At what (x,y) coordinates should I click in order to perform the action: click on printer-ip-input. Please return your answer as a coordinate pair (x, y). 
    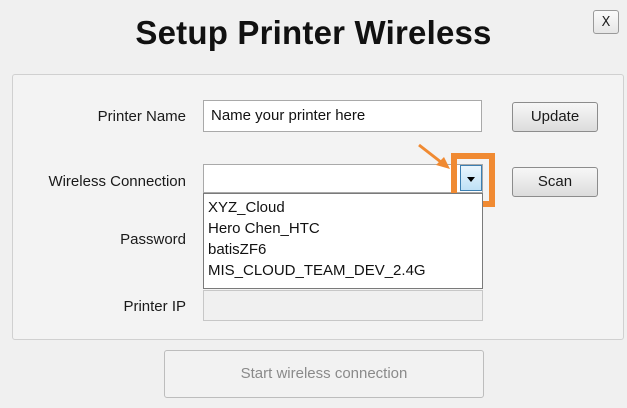
    Looking at the image, I should click on (343, 305).